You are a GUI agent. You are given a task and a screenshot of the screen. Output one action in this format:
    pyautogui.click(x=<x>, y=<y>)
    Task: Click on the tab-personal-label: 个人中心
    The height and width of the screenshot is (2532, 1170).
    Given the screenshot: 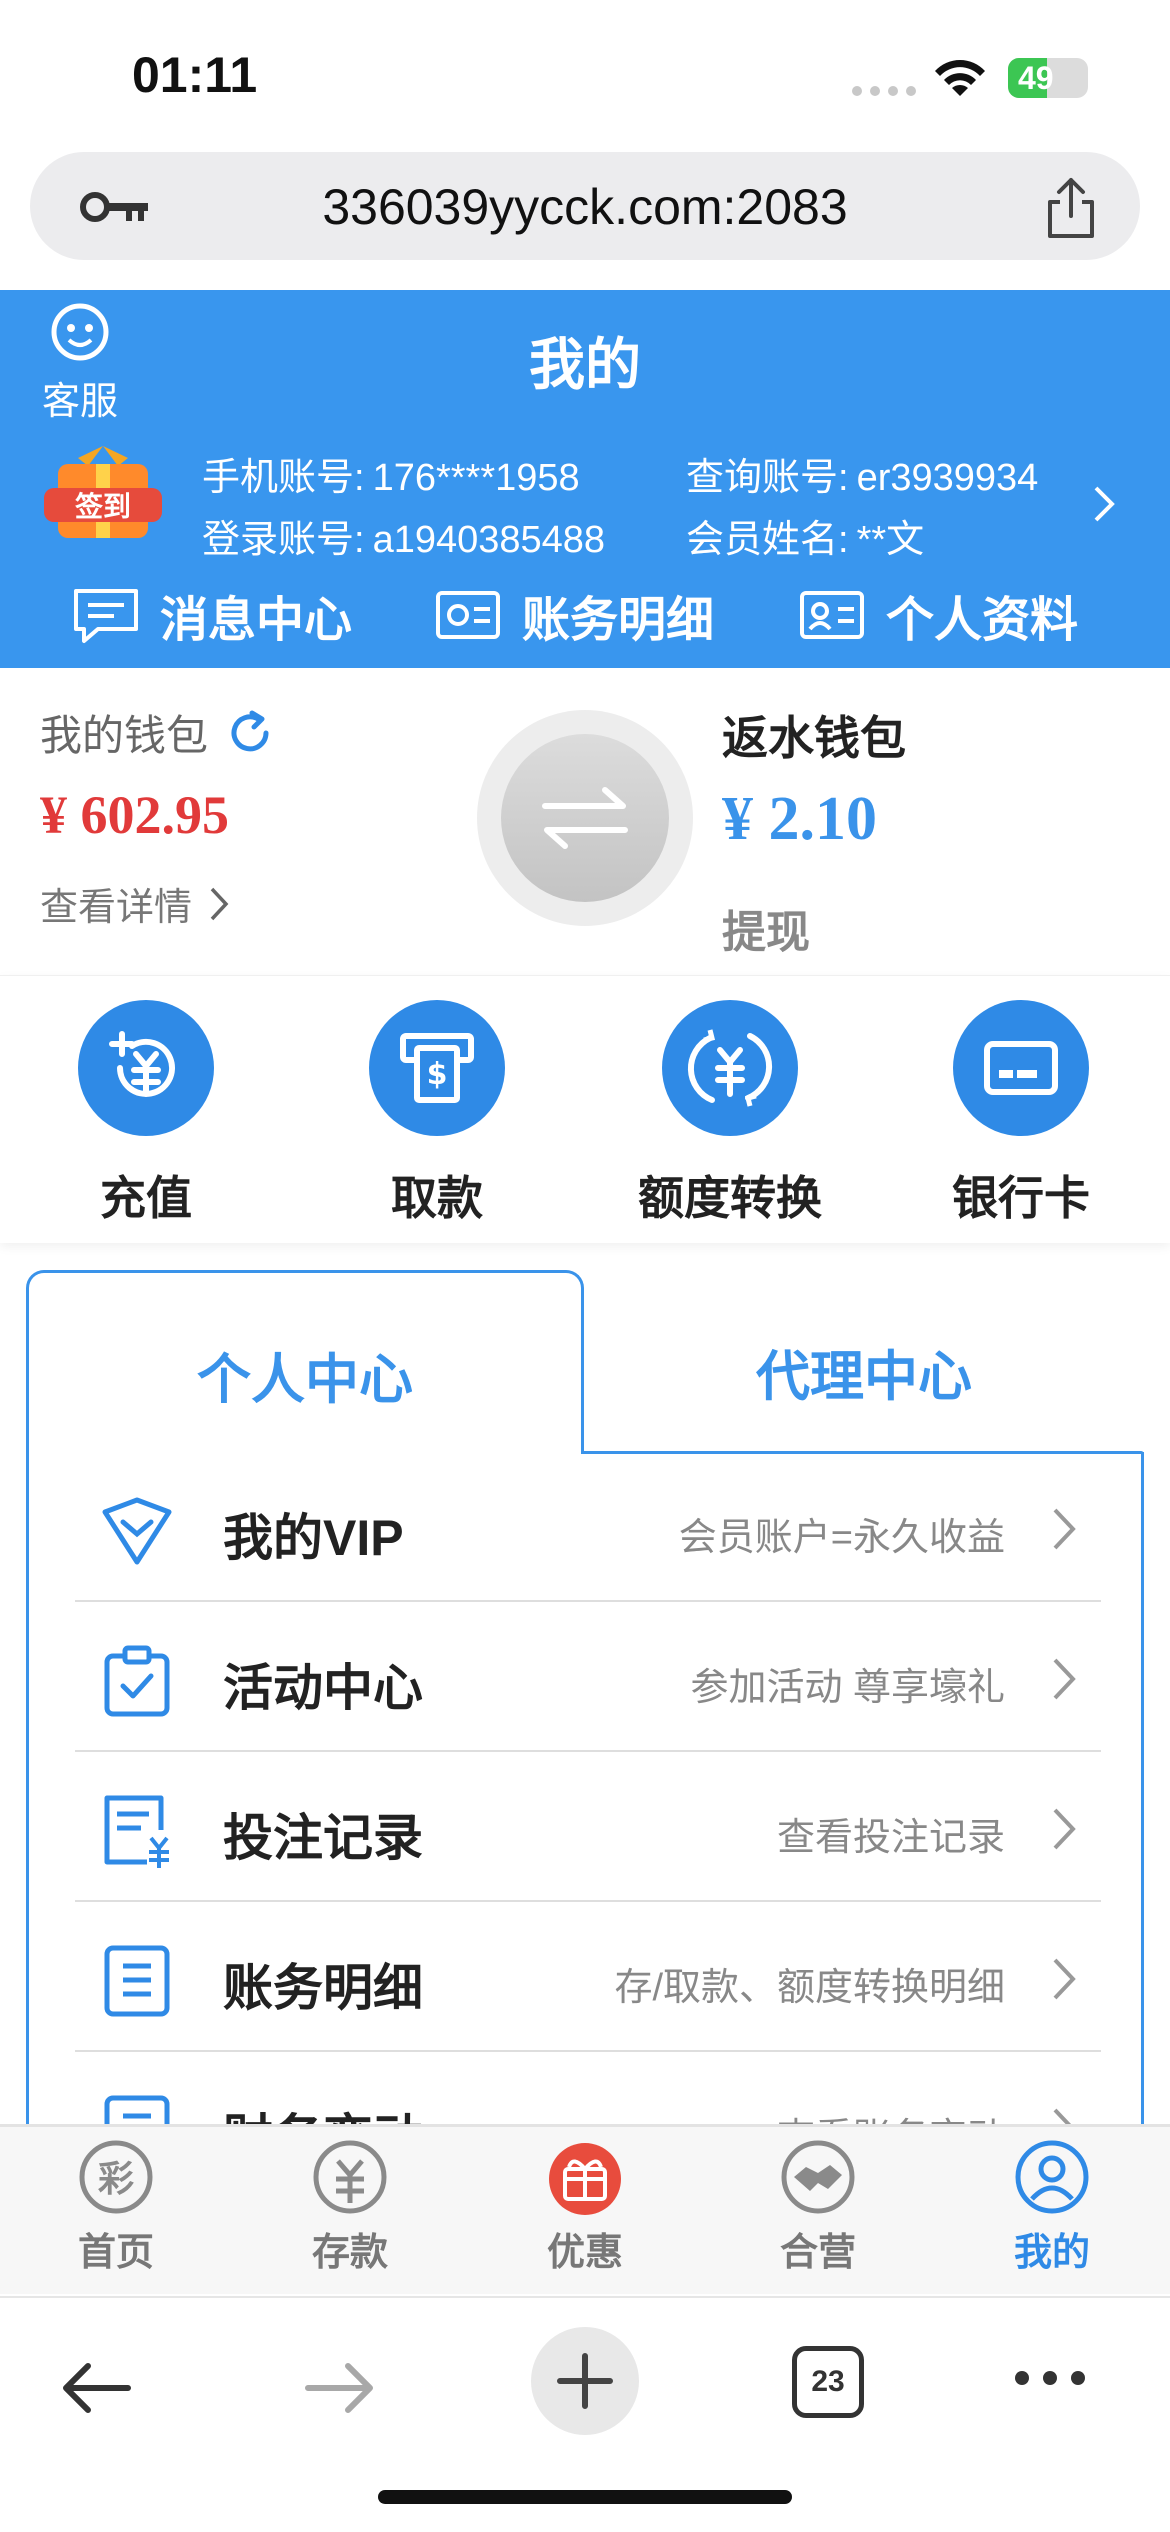 What is the action you would take?
    pyautogui.click(x=305, y=1380)
    